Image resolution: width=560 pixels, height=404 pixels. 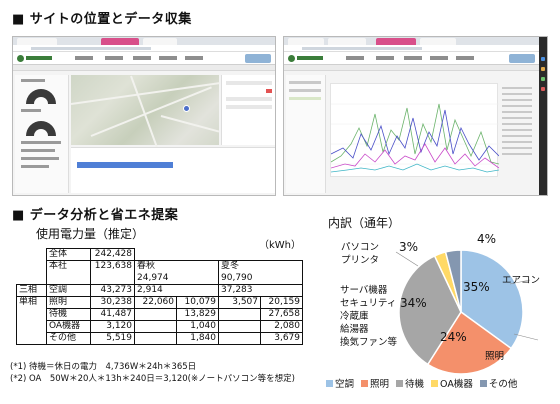 I want to click on table-cell: 春秋, so click(x=176, y=266).